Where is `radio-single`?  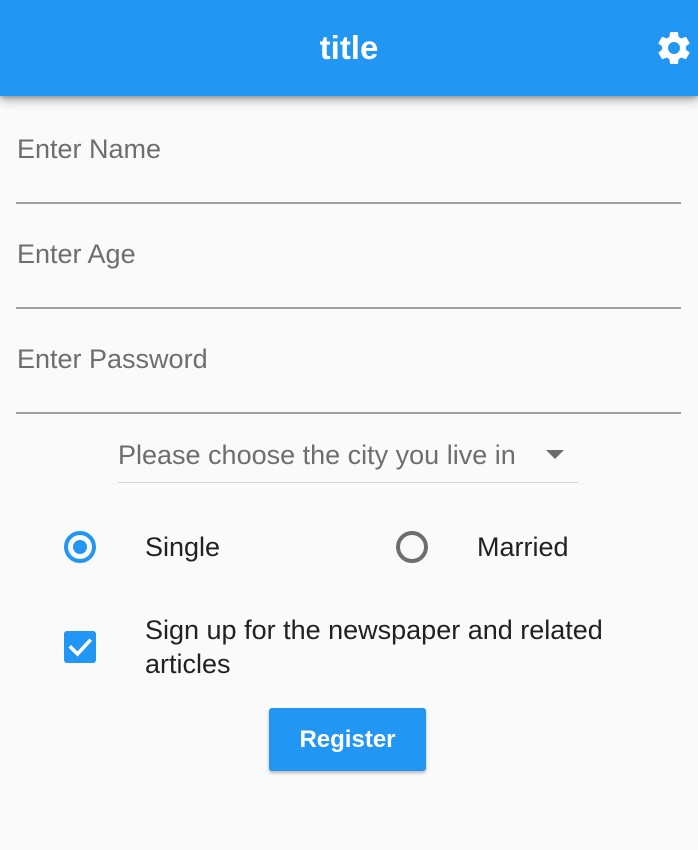
radio-single is located at coordinates (80, 547).